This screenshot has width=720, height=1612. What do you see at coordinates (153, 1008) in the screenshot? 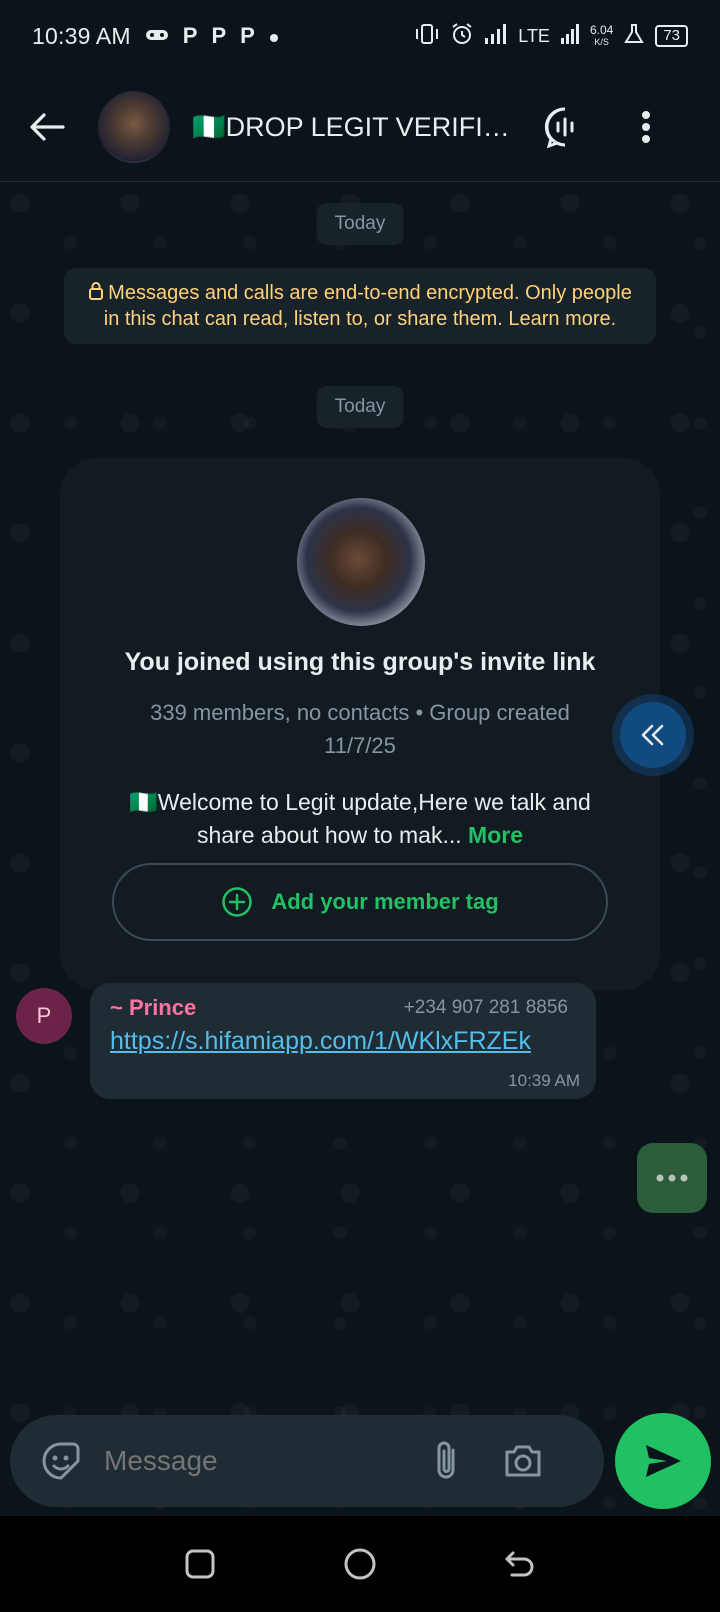
I see `message-sender: ~ Prince` at bounding box center [153, 1008].